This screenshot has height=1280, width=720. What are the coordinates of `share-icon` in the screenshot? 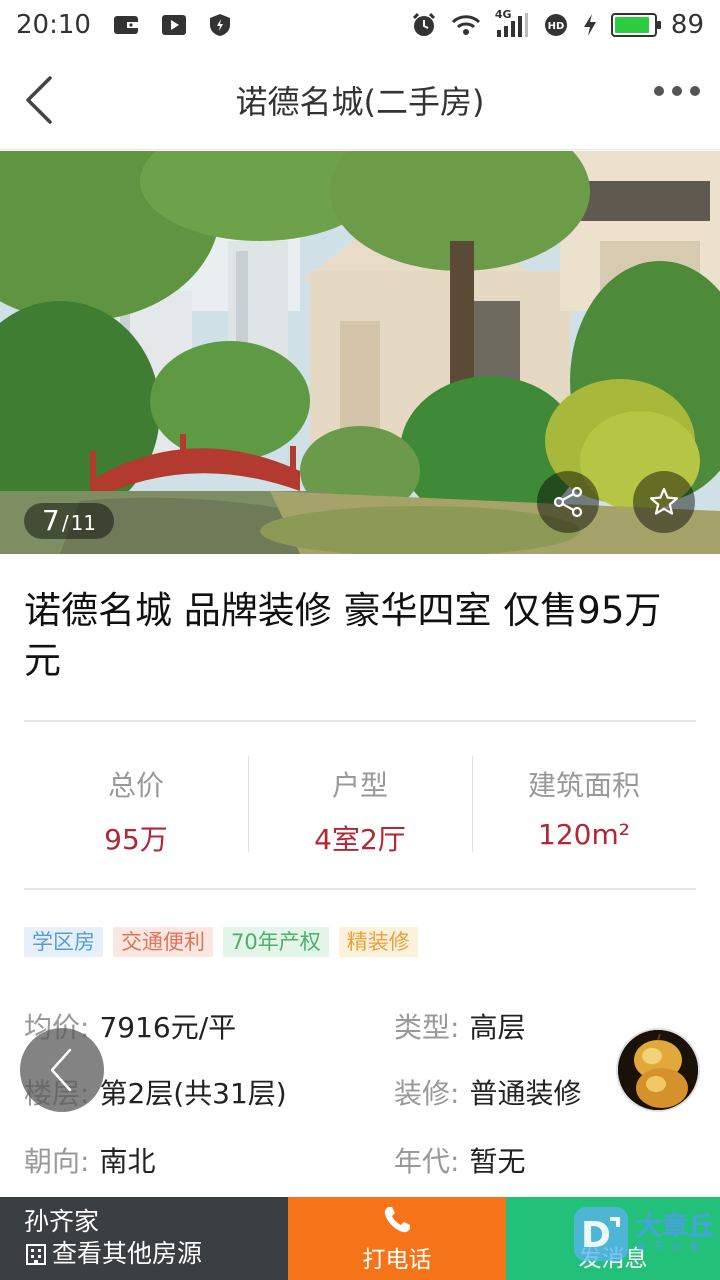 It's located at (568, 502).